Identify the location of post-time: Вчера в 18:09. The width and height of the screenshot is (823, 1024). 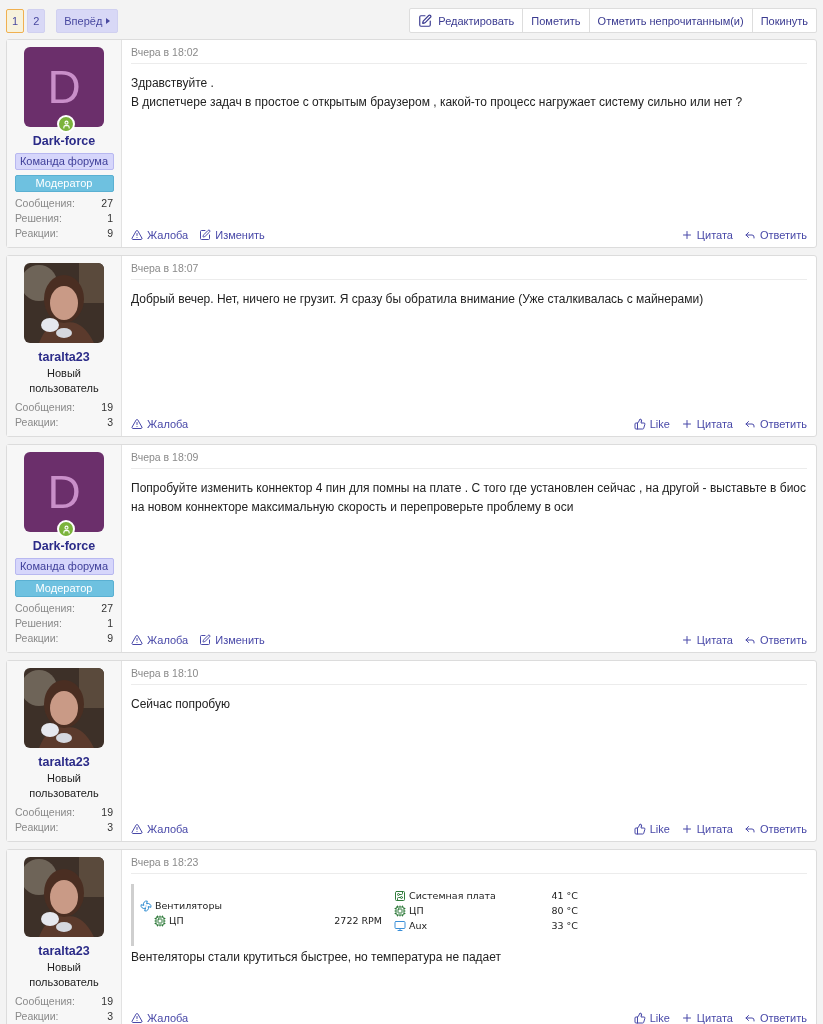
(469, 460).